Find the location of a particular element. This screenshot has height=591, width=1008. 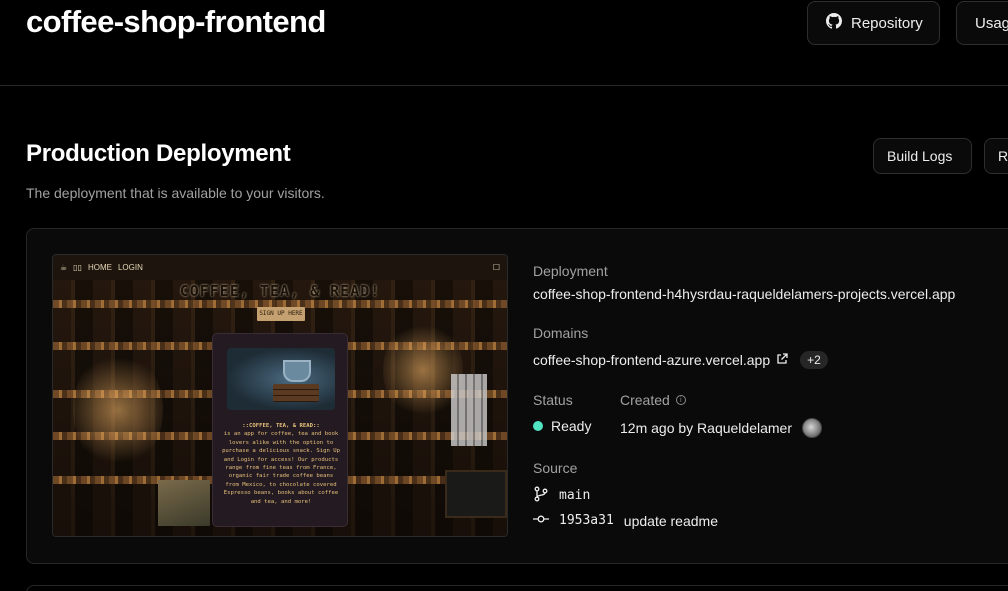

external-link-icon is located at coordinates (782, 360).